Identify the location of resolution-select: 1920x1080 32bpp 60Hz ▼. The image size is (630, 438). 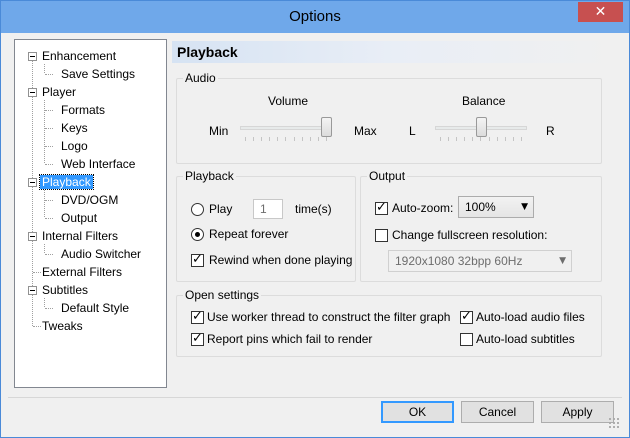
(480, 261).